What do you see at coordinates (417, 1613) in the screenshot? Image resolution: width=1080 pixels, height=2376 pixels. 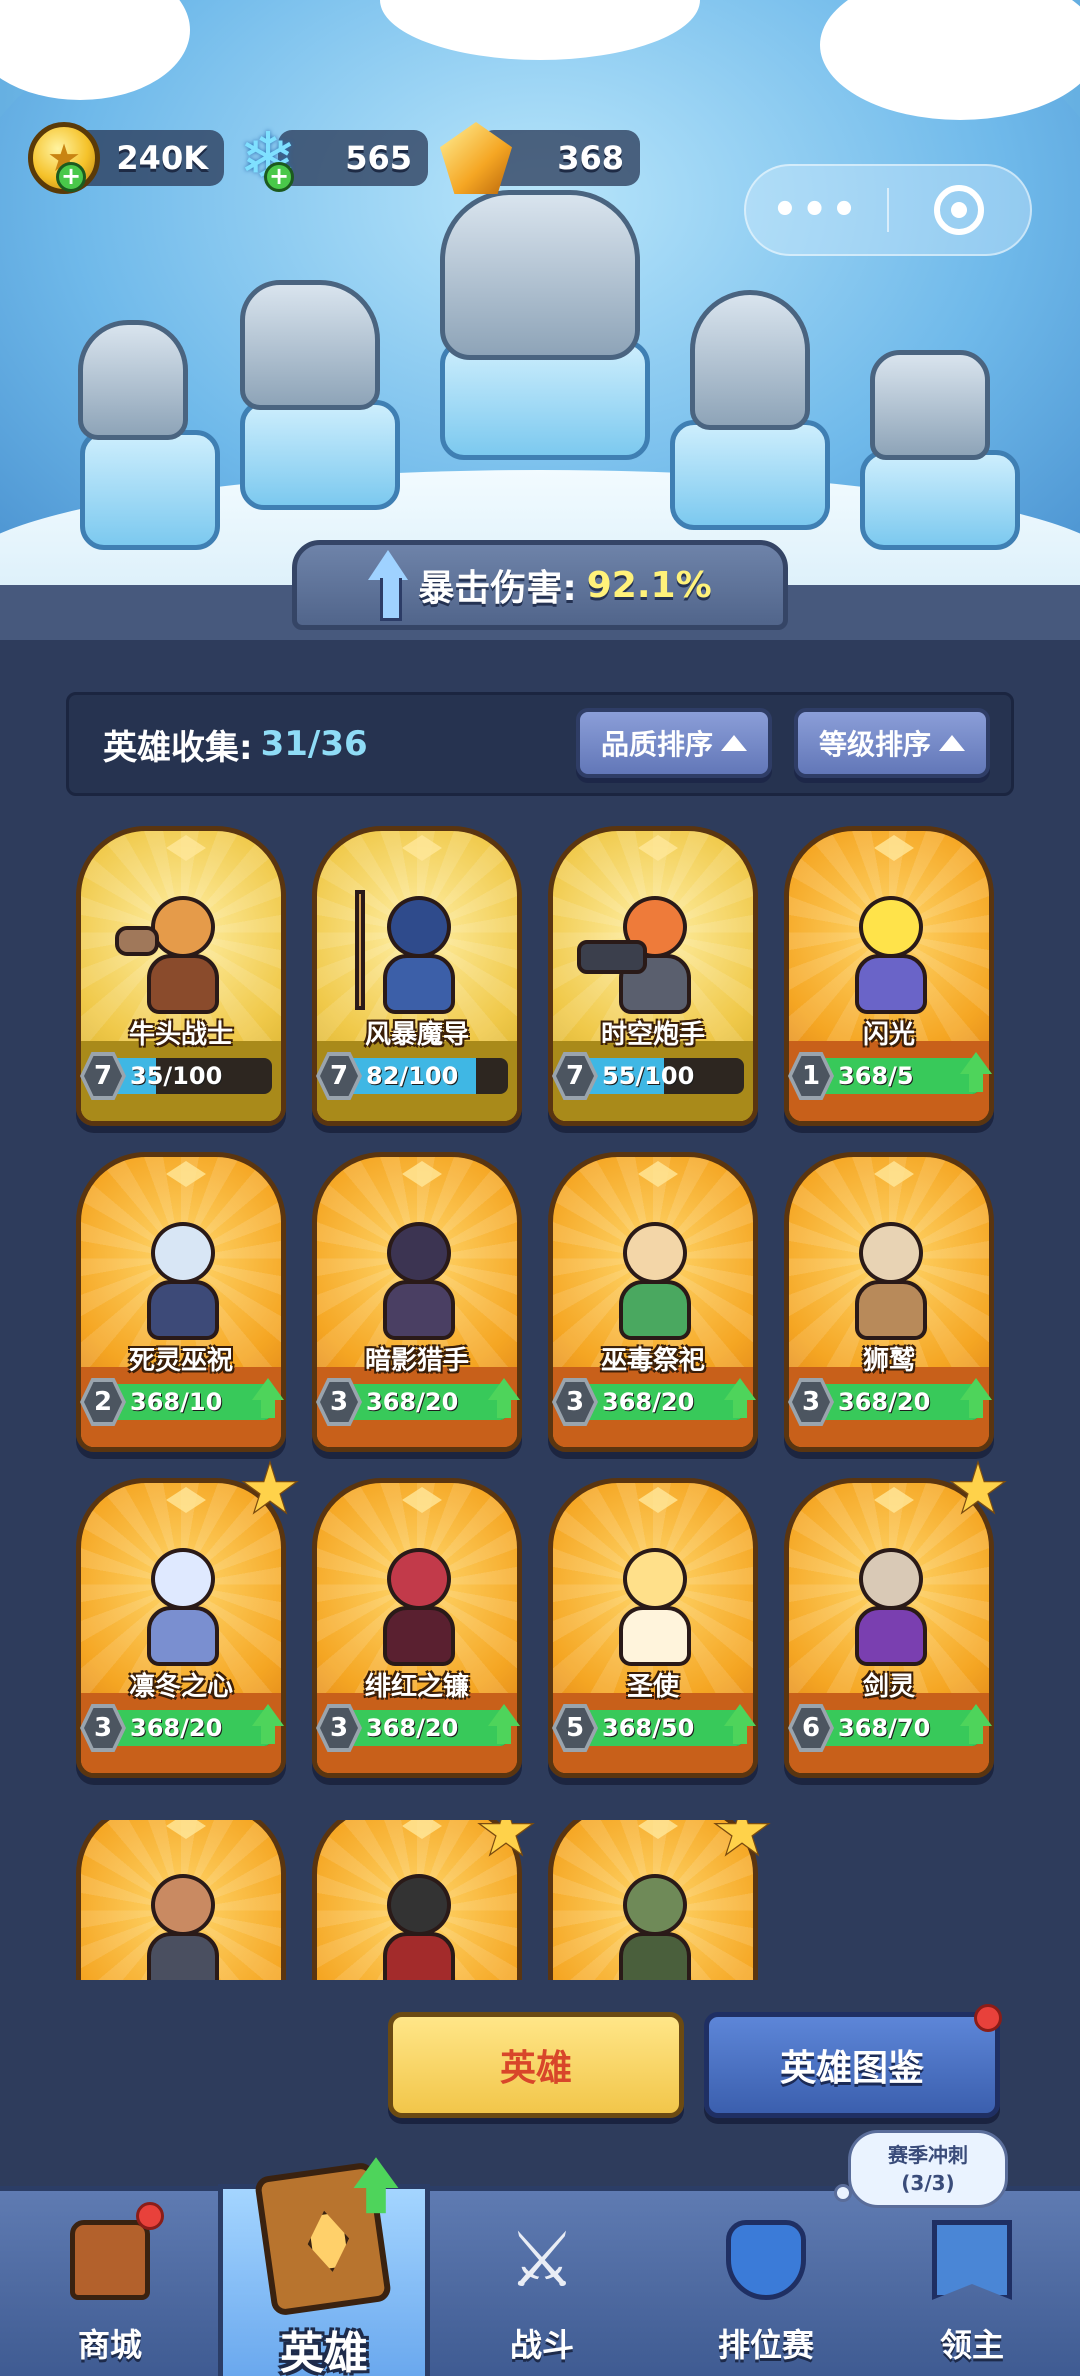 I see `crimson-scythe-portrait` at bounding box center [417, 1613].